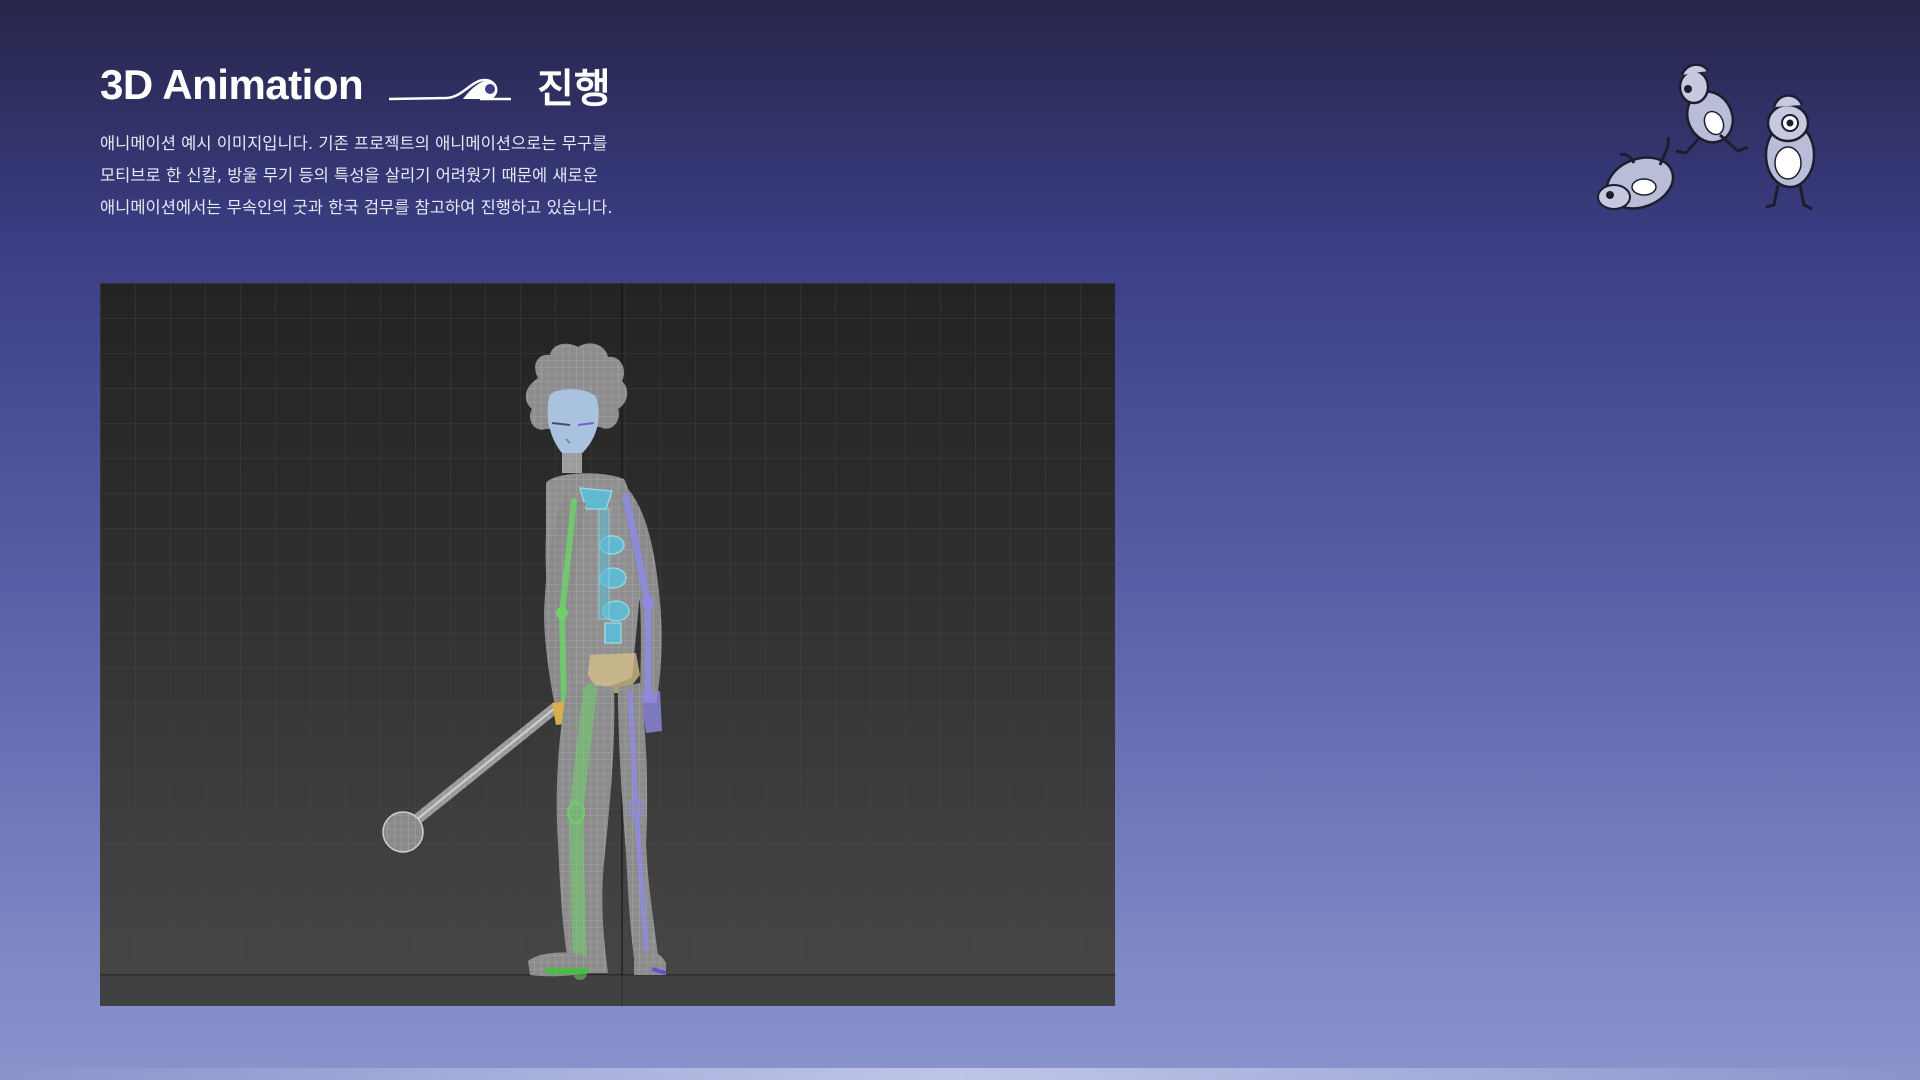  Describe the element at coordinates (354, 143) in the screenshot. I see `description-line: 애니메이션 예시 이미지입니다. 기존 프로젝트의 애니메이션으로는 무구를` at that location.